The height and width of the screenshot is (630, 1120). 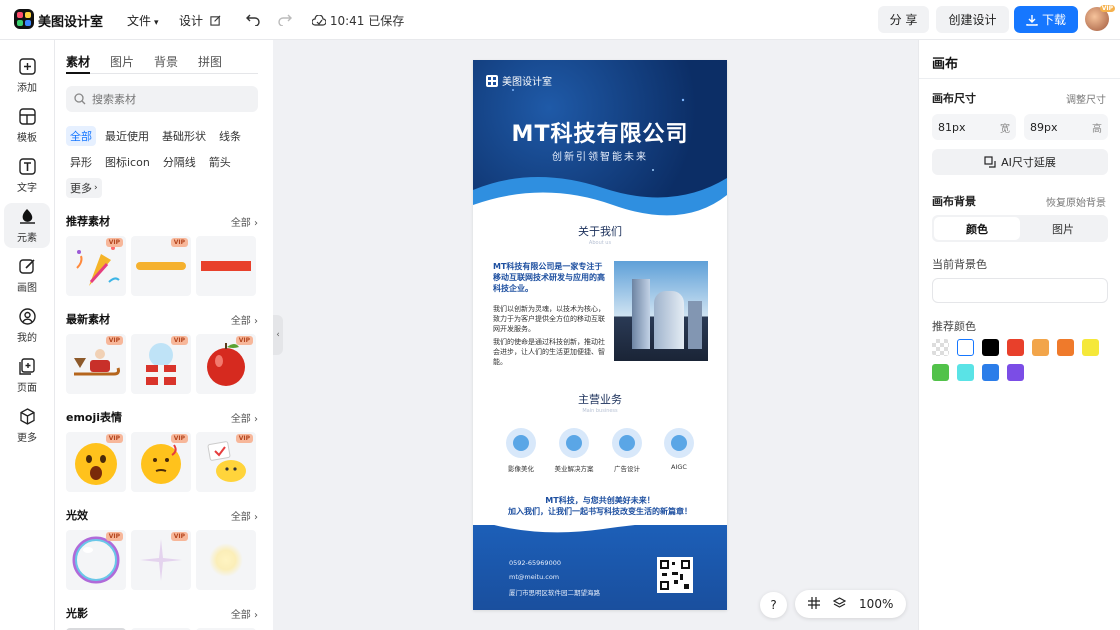 I want to click on width-value: 81px, so click(x=952, y=127).